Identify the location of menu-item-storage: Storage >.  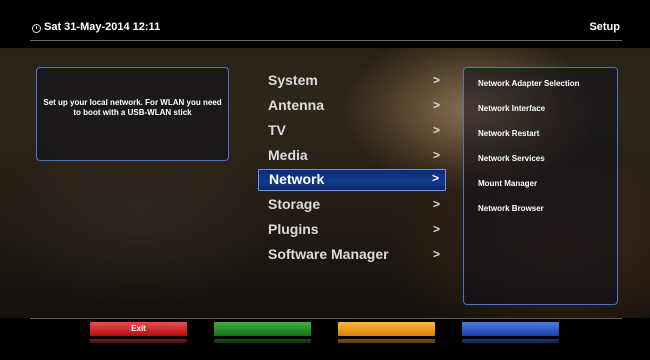
(352, 205).